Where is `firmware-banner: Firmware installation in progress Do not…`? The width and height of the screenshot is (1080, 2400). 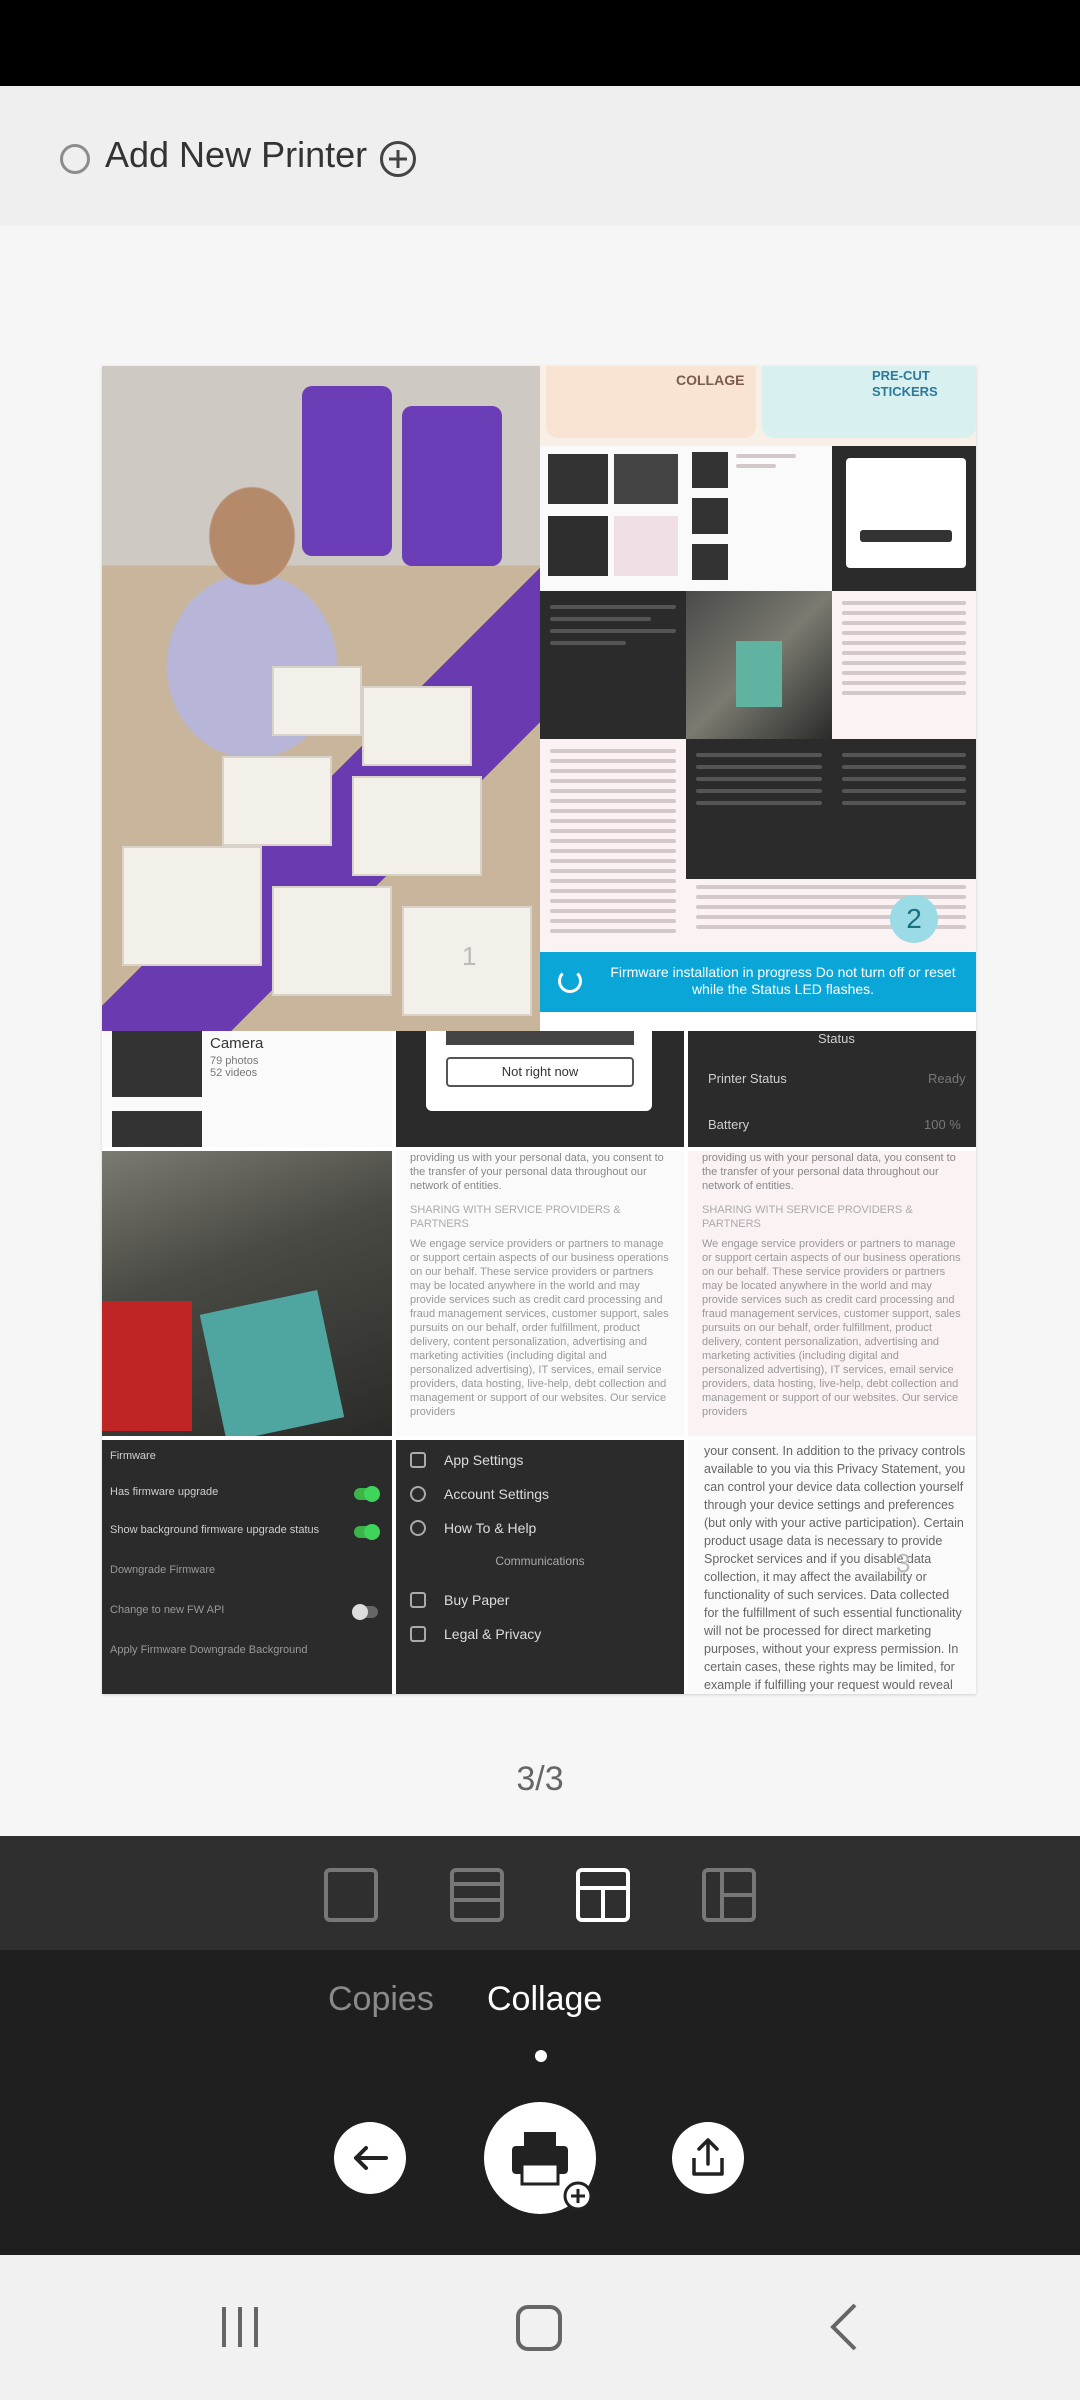 firmware-banner: Firmware installation in progress Do not… is located at coordinates (758, 982).